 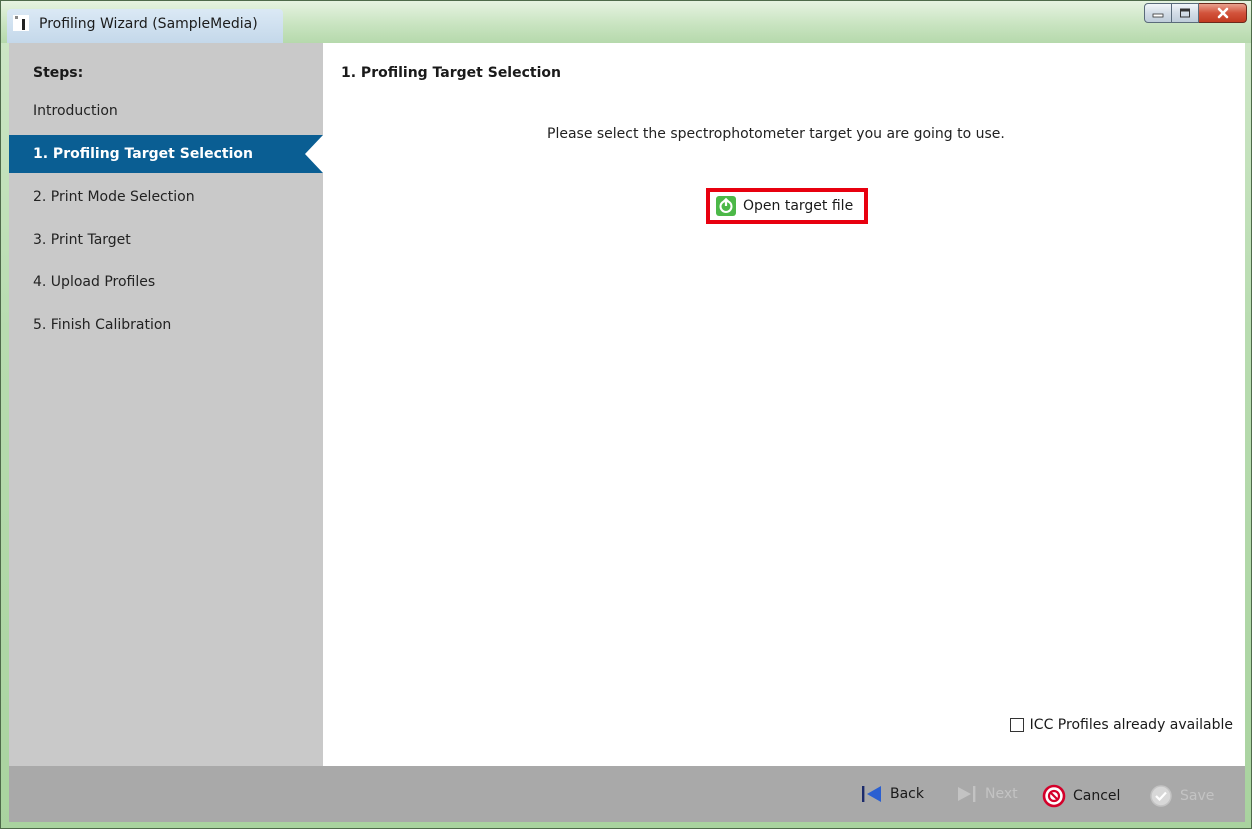 I want to click on maximize-icon, so click(x=1185, y=13).